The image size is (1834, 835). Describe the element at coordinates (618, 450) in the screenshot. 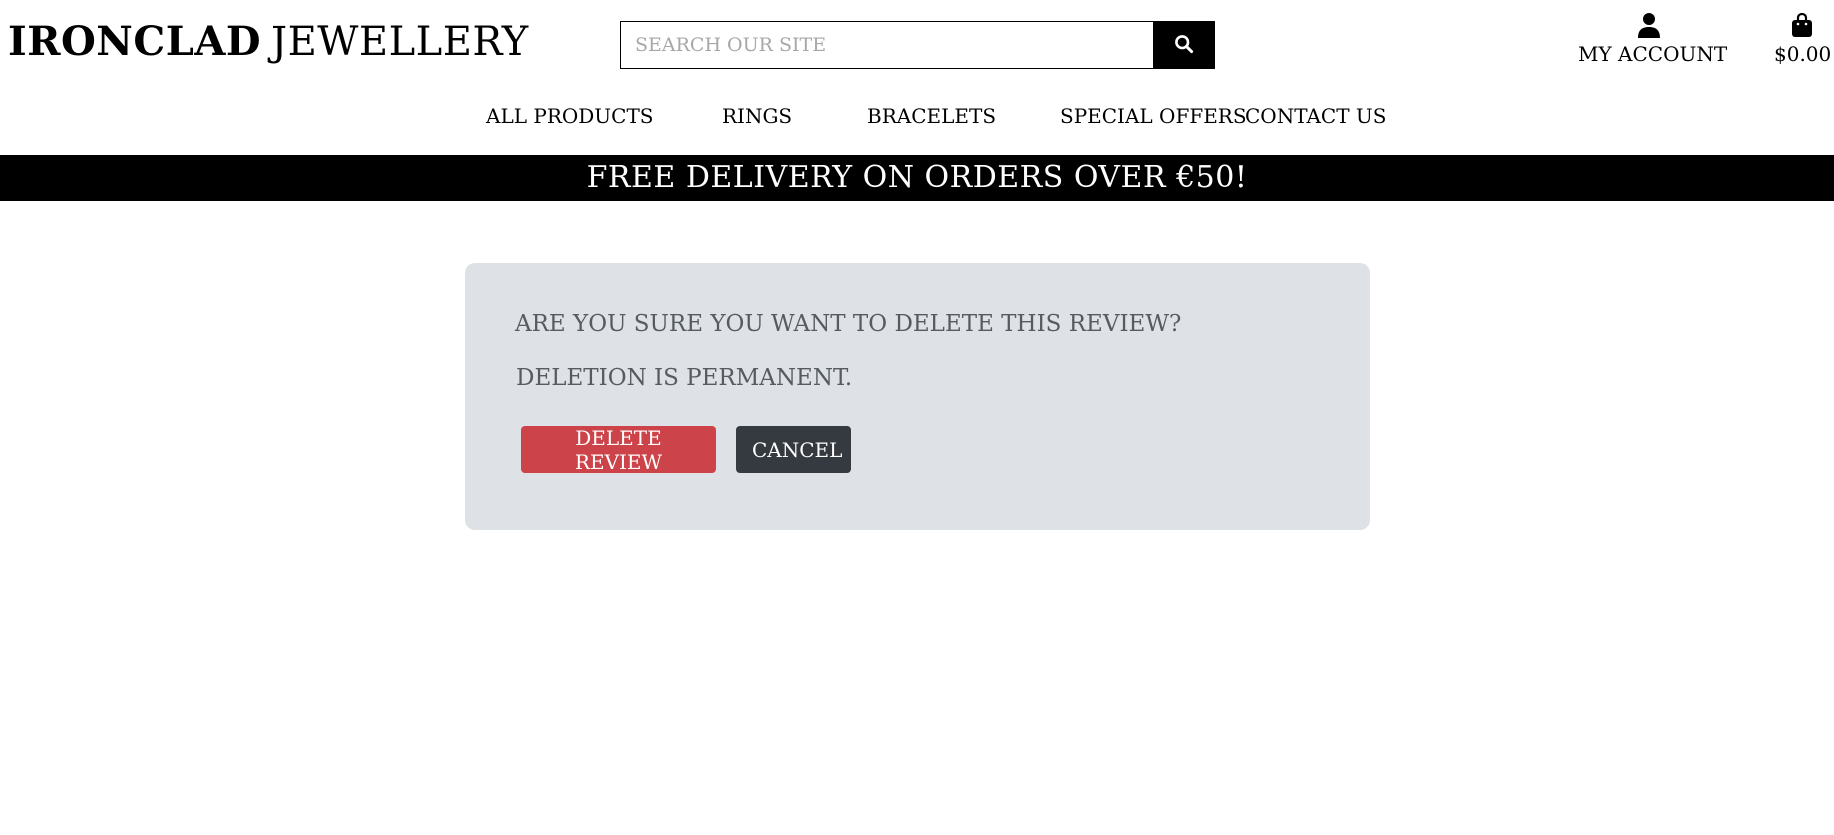

I see `delete-review-button: DELETE REVIEW` at that location.